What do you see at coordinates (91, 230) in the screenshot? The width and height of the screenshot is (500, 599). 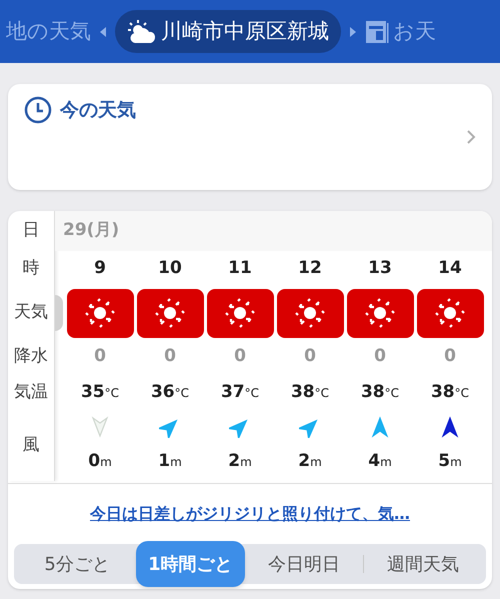 I see `date-label: 29(月)` at bounding box center [91, 230].